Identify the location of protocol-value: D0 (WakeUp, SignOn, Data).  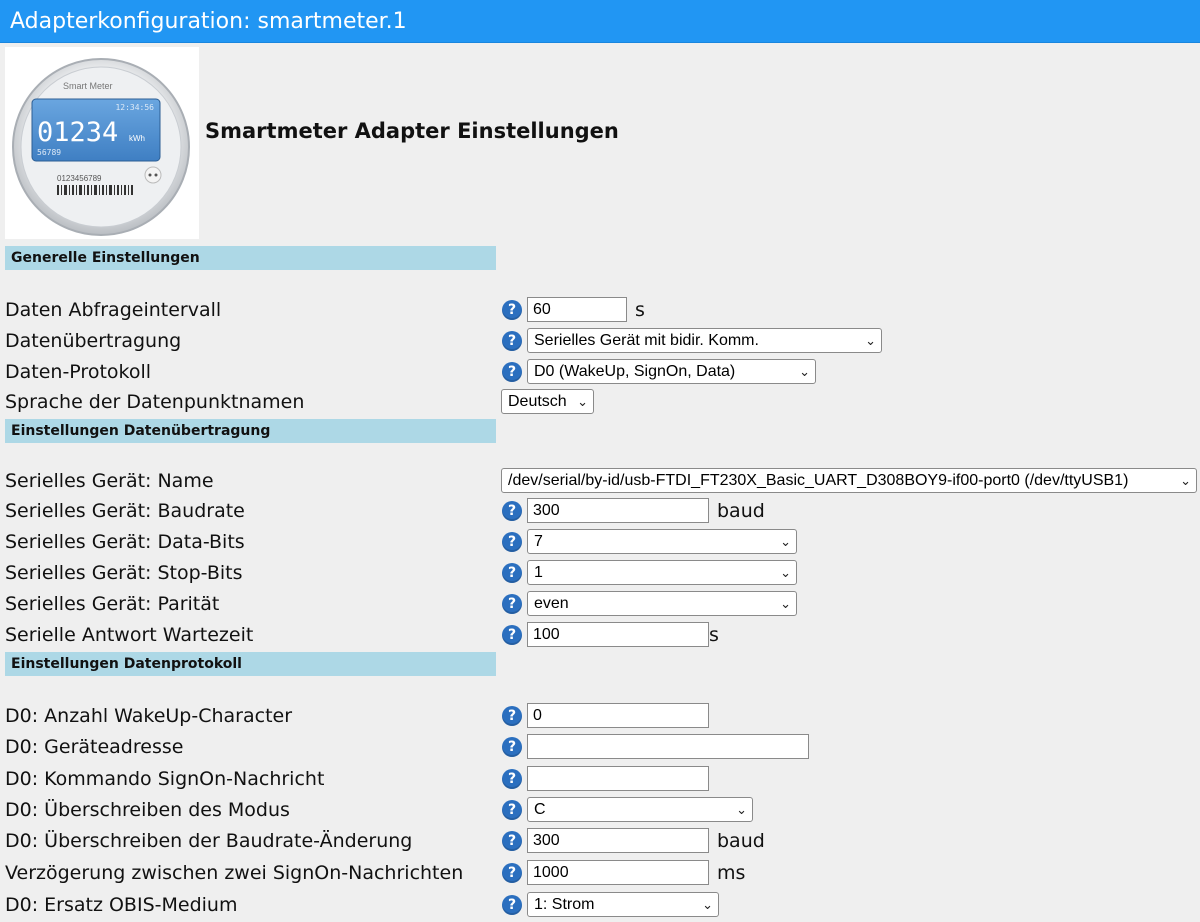
(635, 371).